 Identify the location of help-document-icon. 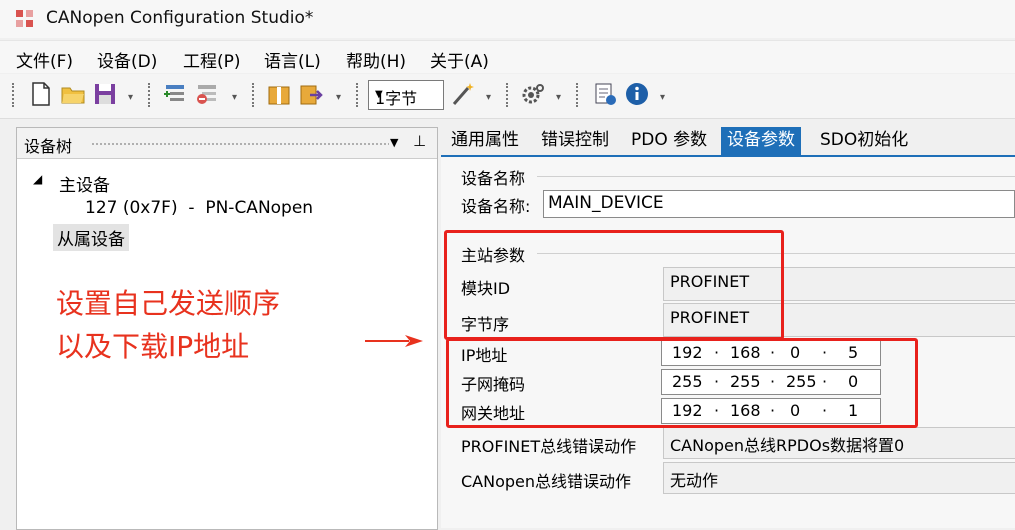
(605, 94).